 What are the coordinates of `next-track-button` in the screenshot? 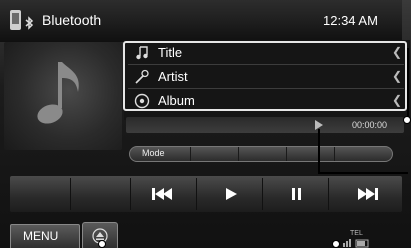 It's located at (365, 194).